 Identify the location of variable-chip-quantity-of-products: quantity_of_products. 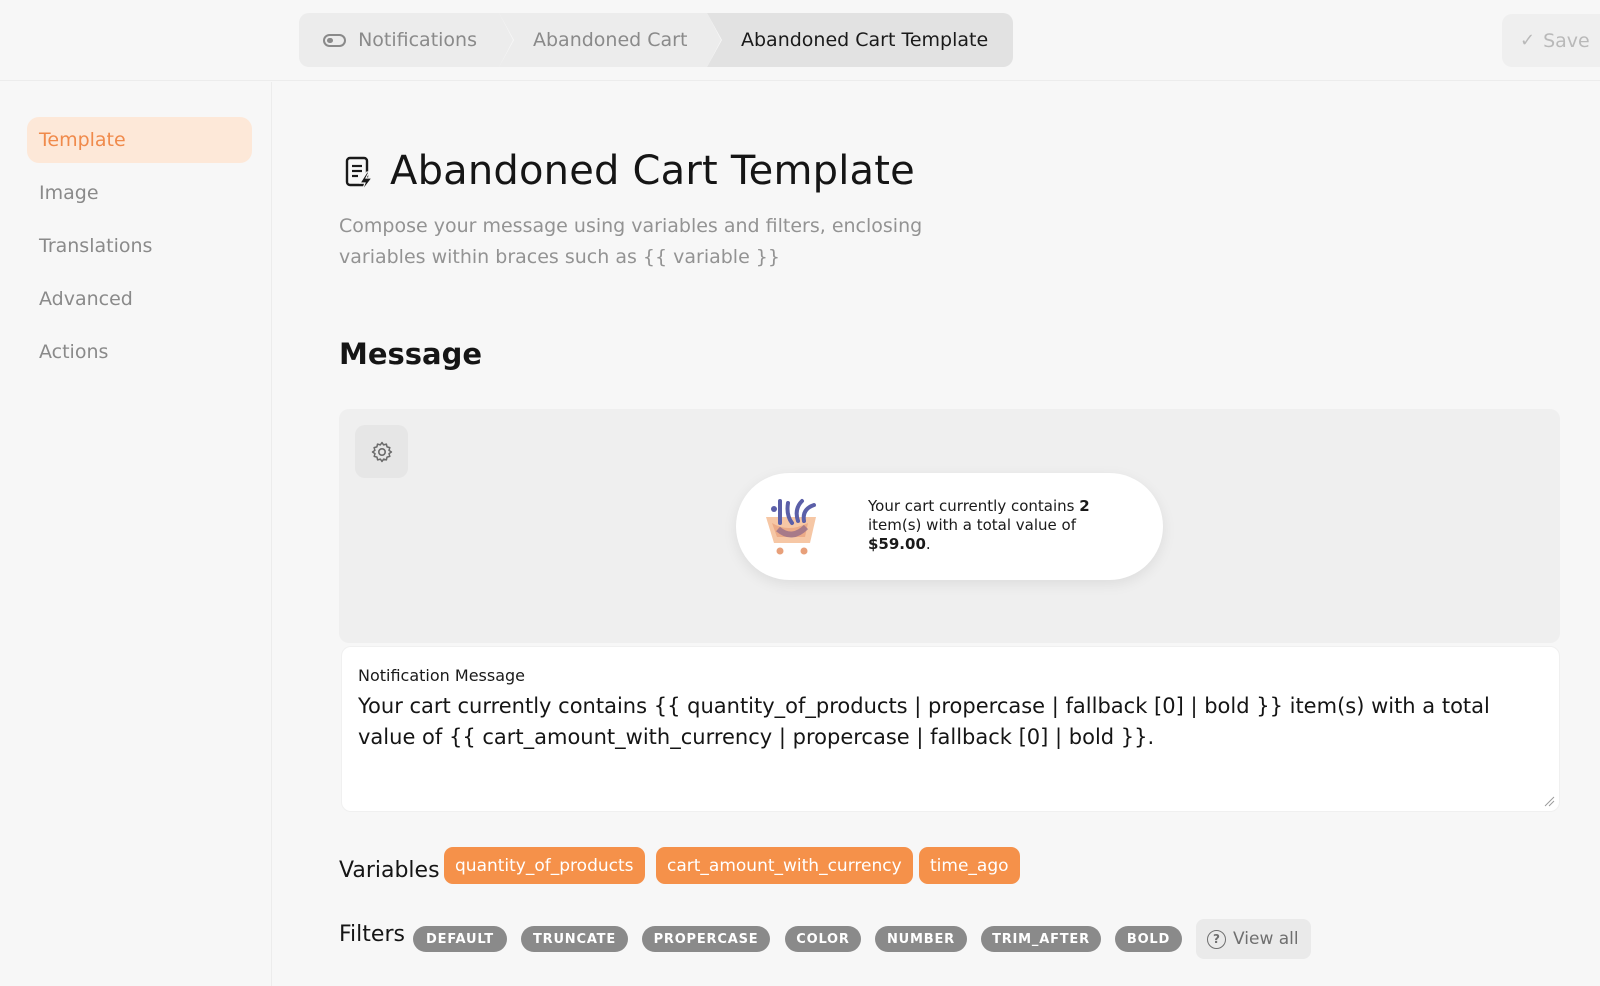
(544, 865).